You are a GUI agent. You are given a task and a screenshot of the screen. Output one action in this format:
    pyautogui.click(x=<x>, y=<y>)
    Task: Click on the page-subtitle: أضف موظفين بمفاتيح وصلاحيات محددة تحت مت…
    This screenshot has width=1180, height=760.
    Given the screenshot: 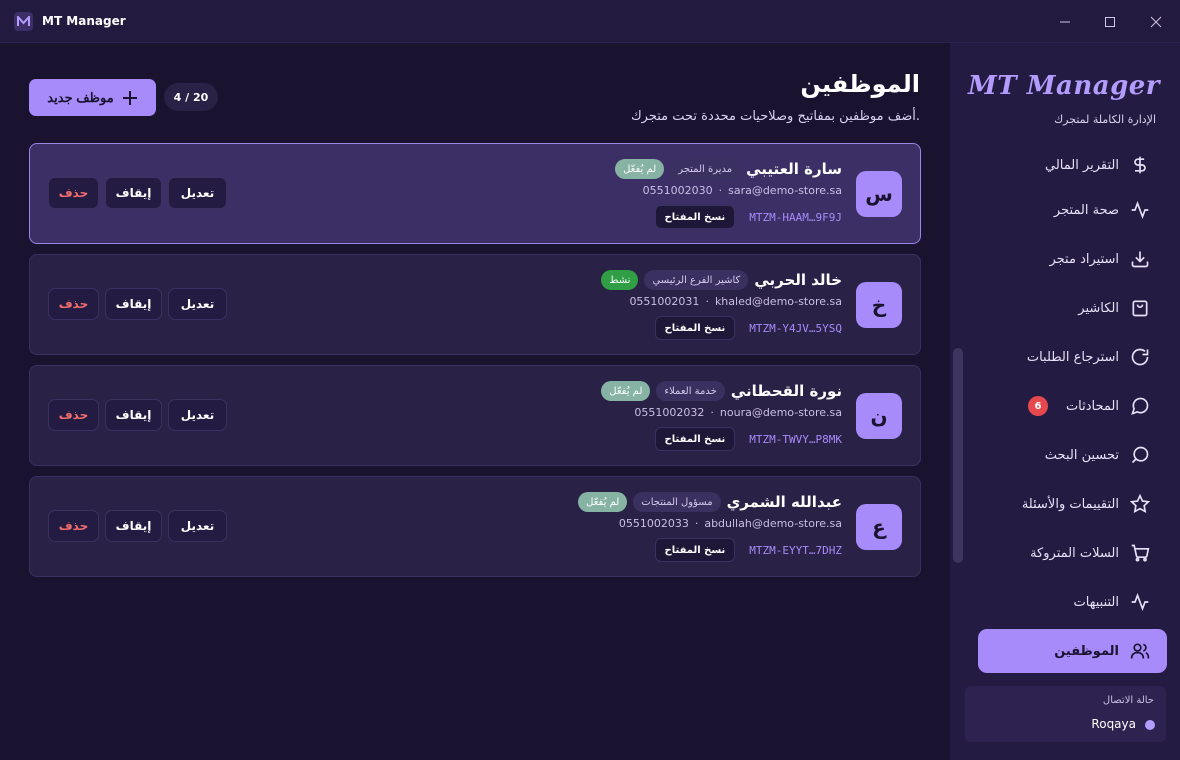 What is the action you would take?
    pyautogui.click(x=775, y=116)
    